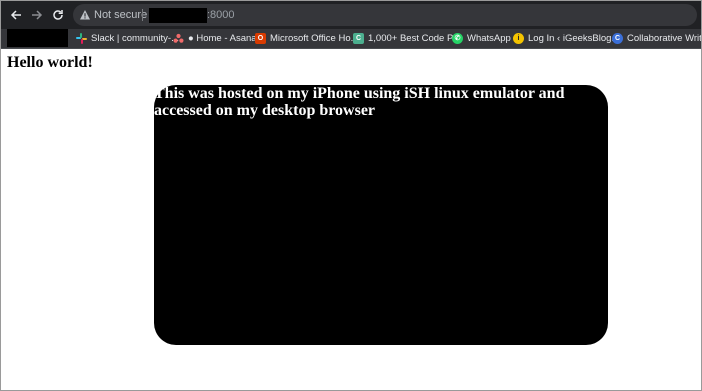  What do you see at coordinates (617, 38) in the screenshot?
I see `collaborative-writing-icon: C` at bounding box center [617, 38].